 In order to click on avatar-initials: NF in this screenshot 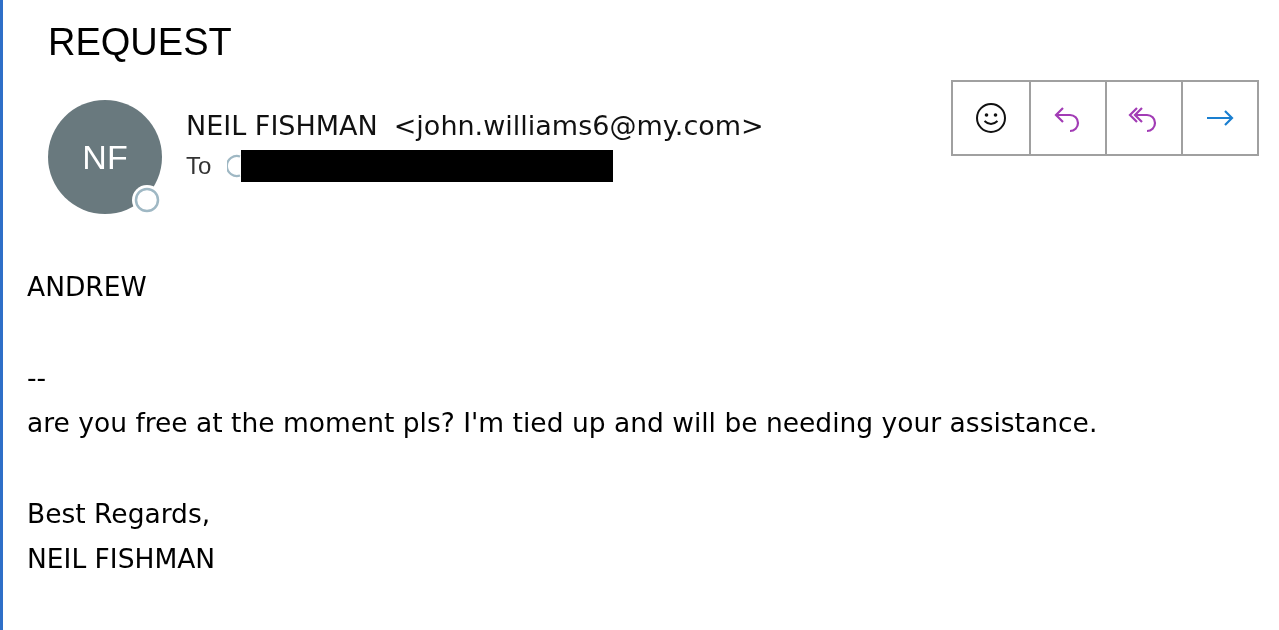, I will do `click(105, 157)`.